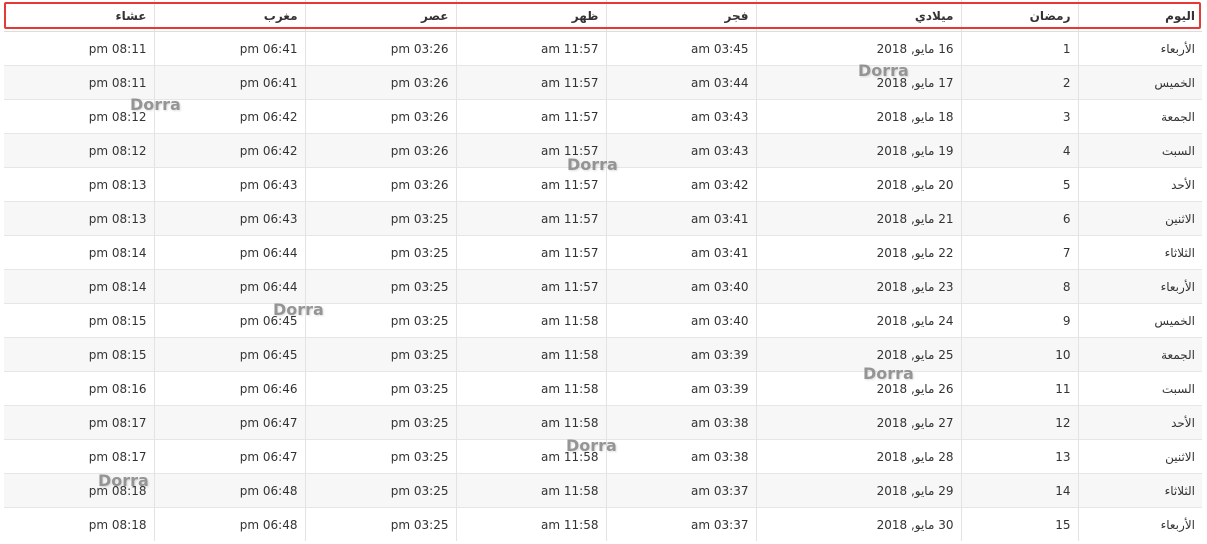 This screenshot has width=1207, height=544. What do you see at coordinates (79, 490) in the screenshot?
I see `cell-isha: 08:18 pm` at bounding box center [79, 490].